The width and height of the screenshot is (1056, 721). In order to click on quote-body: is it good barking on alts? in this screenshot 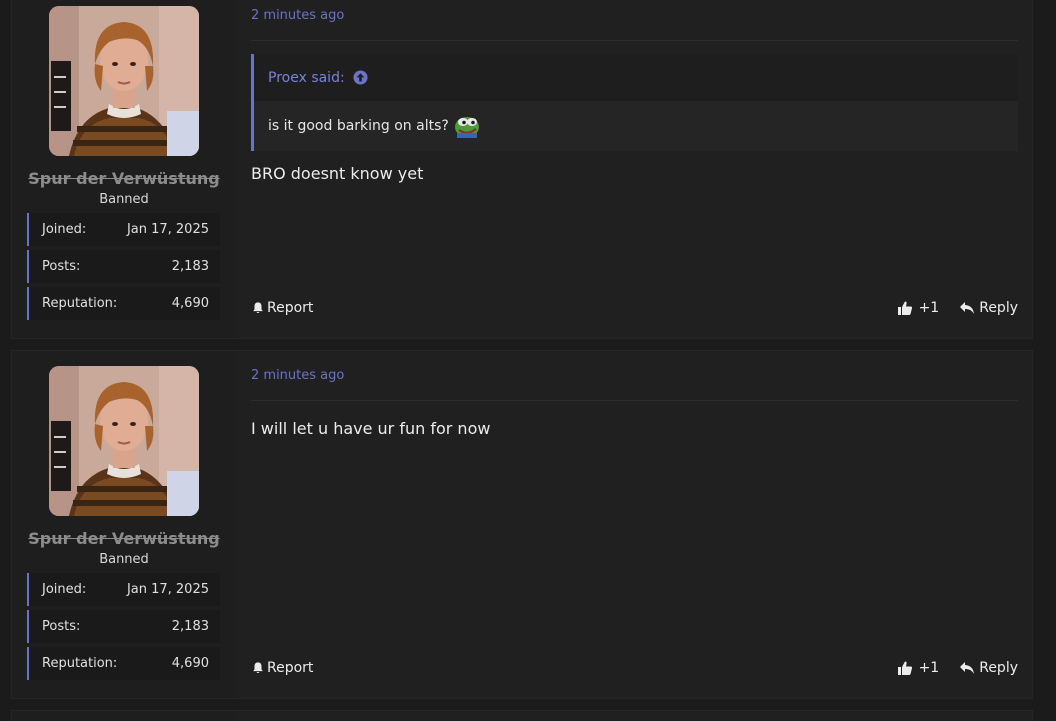, I will do `click(636, 126)`.